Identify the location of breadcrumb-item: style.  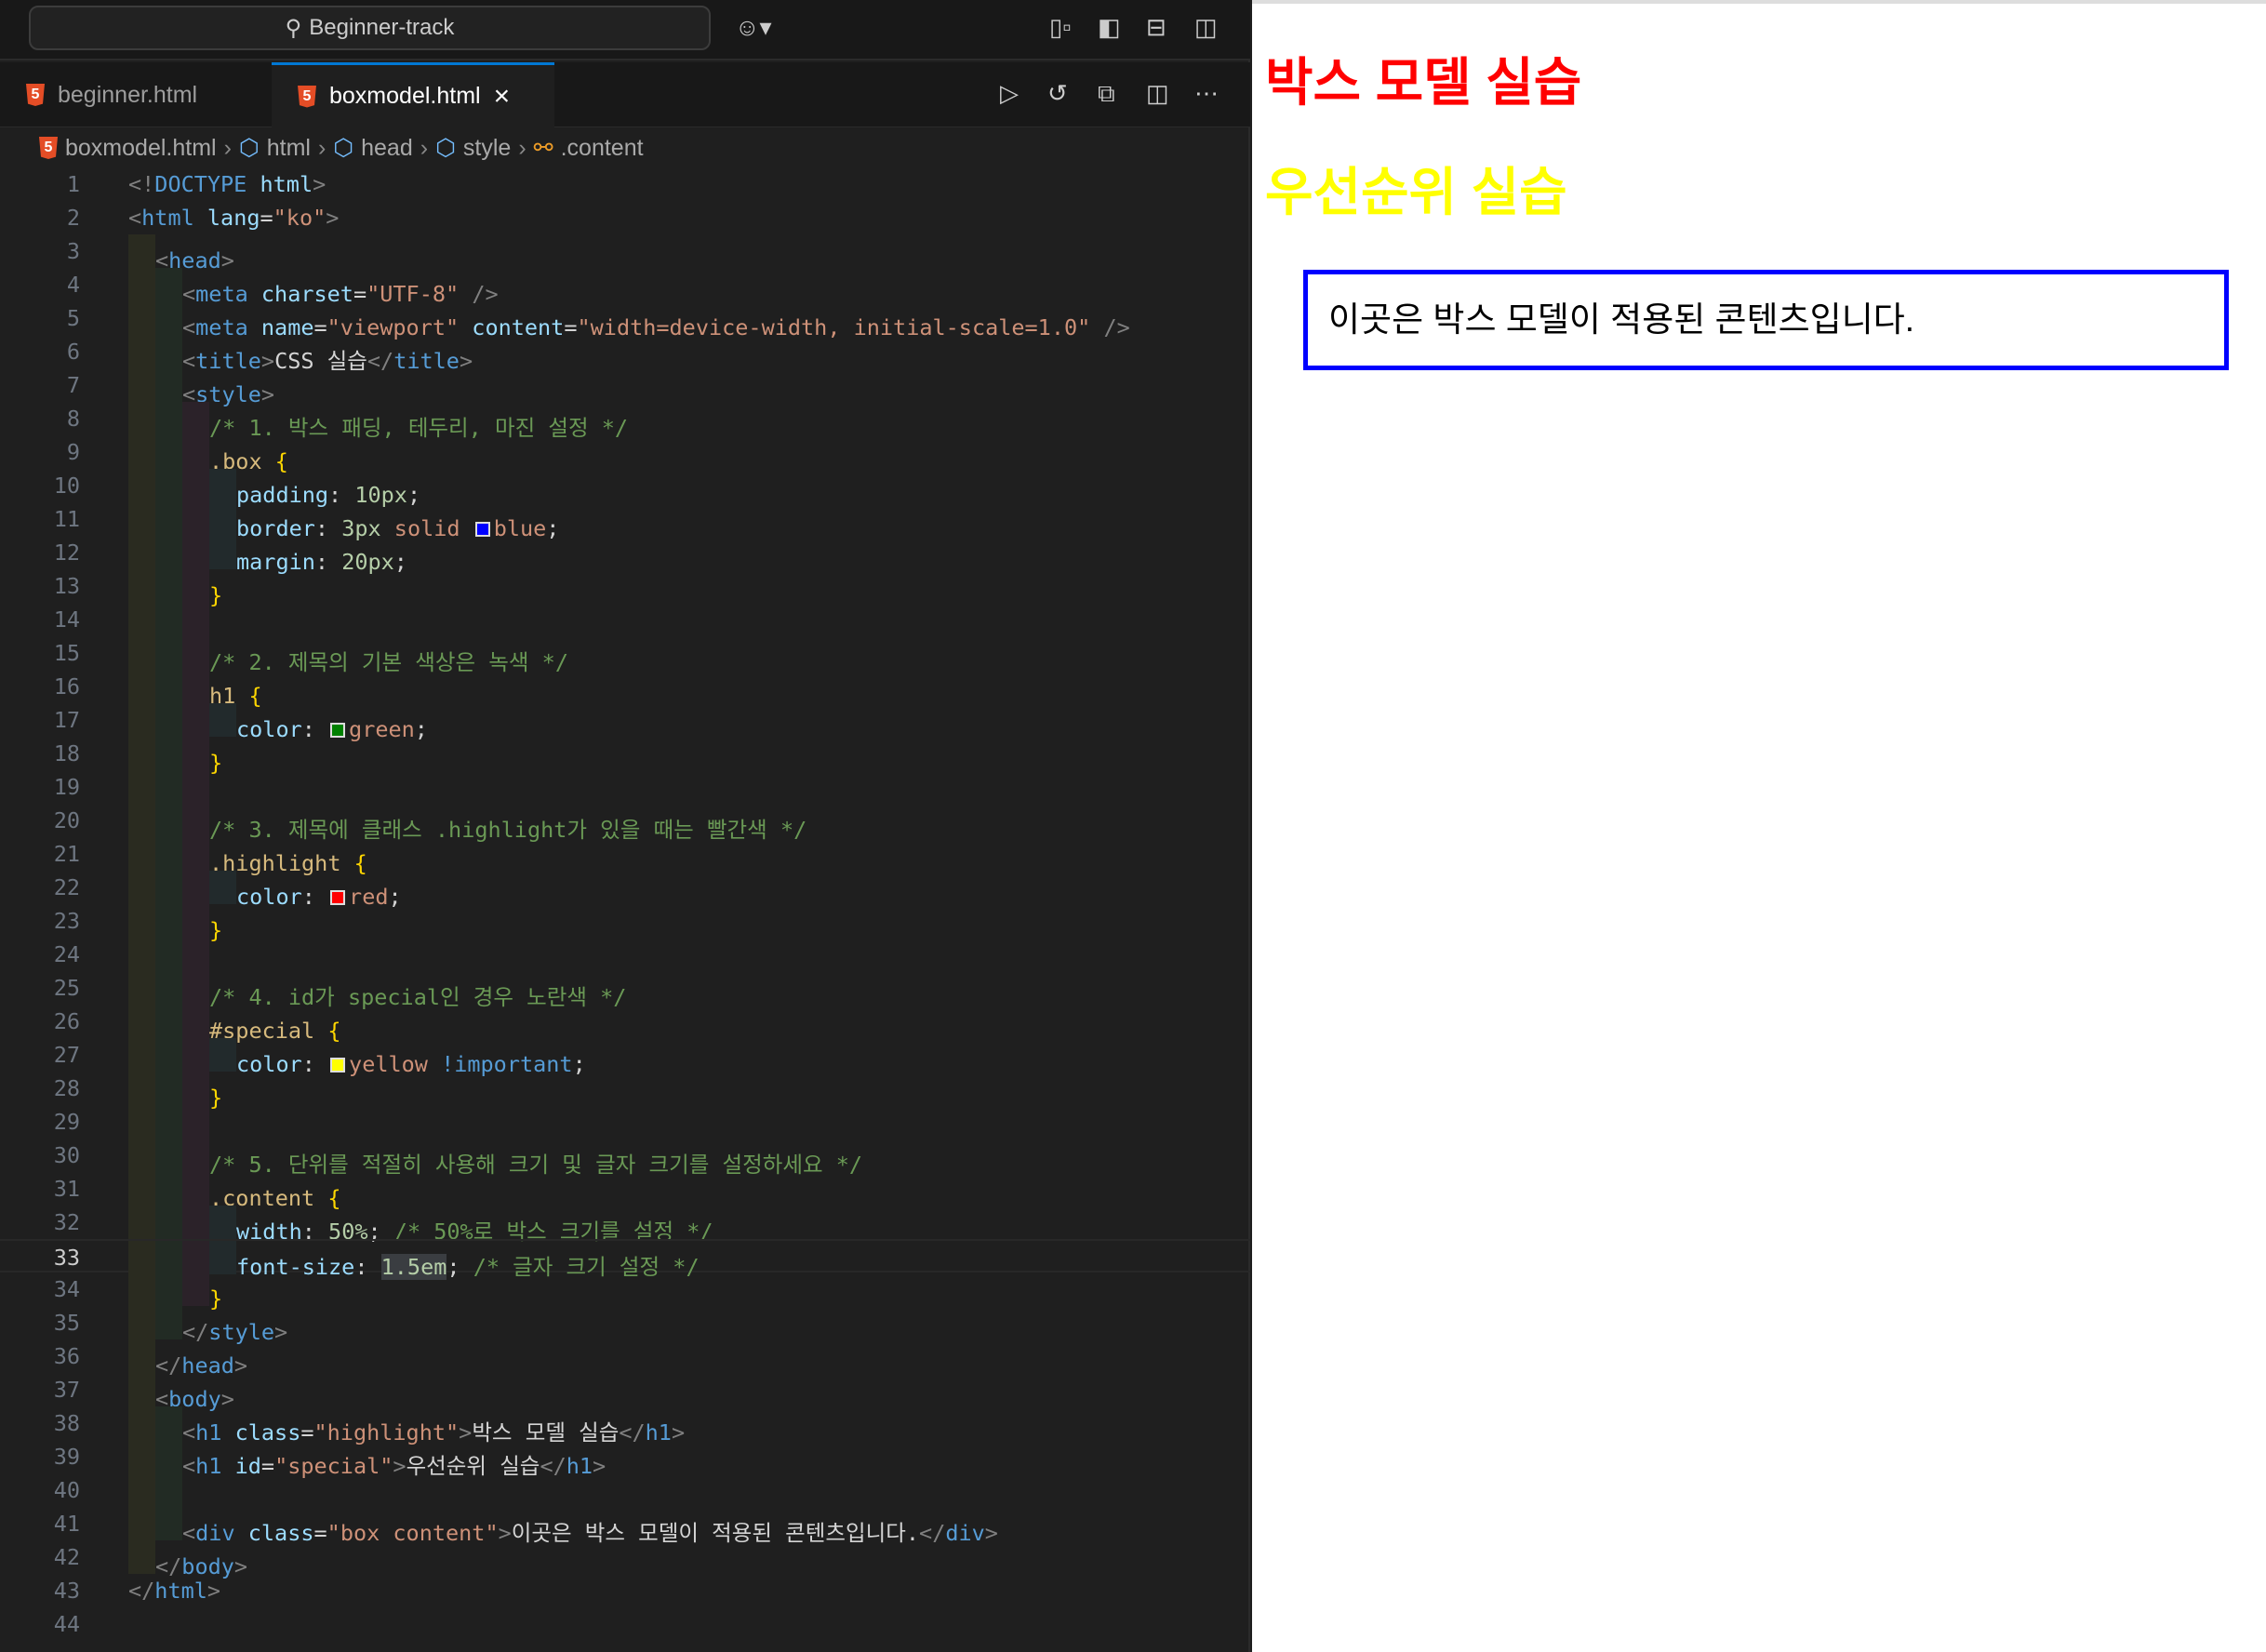
(487, 148).